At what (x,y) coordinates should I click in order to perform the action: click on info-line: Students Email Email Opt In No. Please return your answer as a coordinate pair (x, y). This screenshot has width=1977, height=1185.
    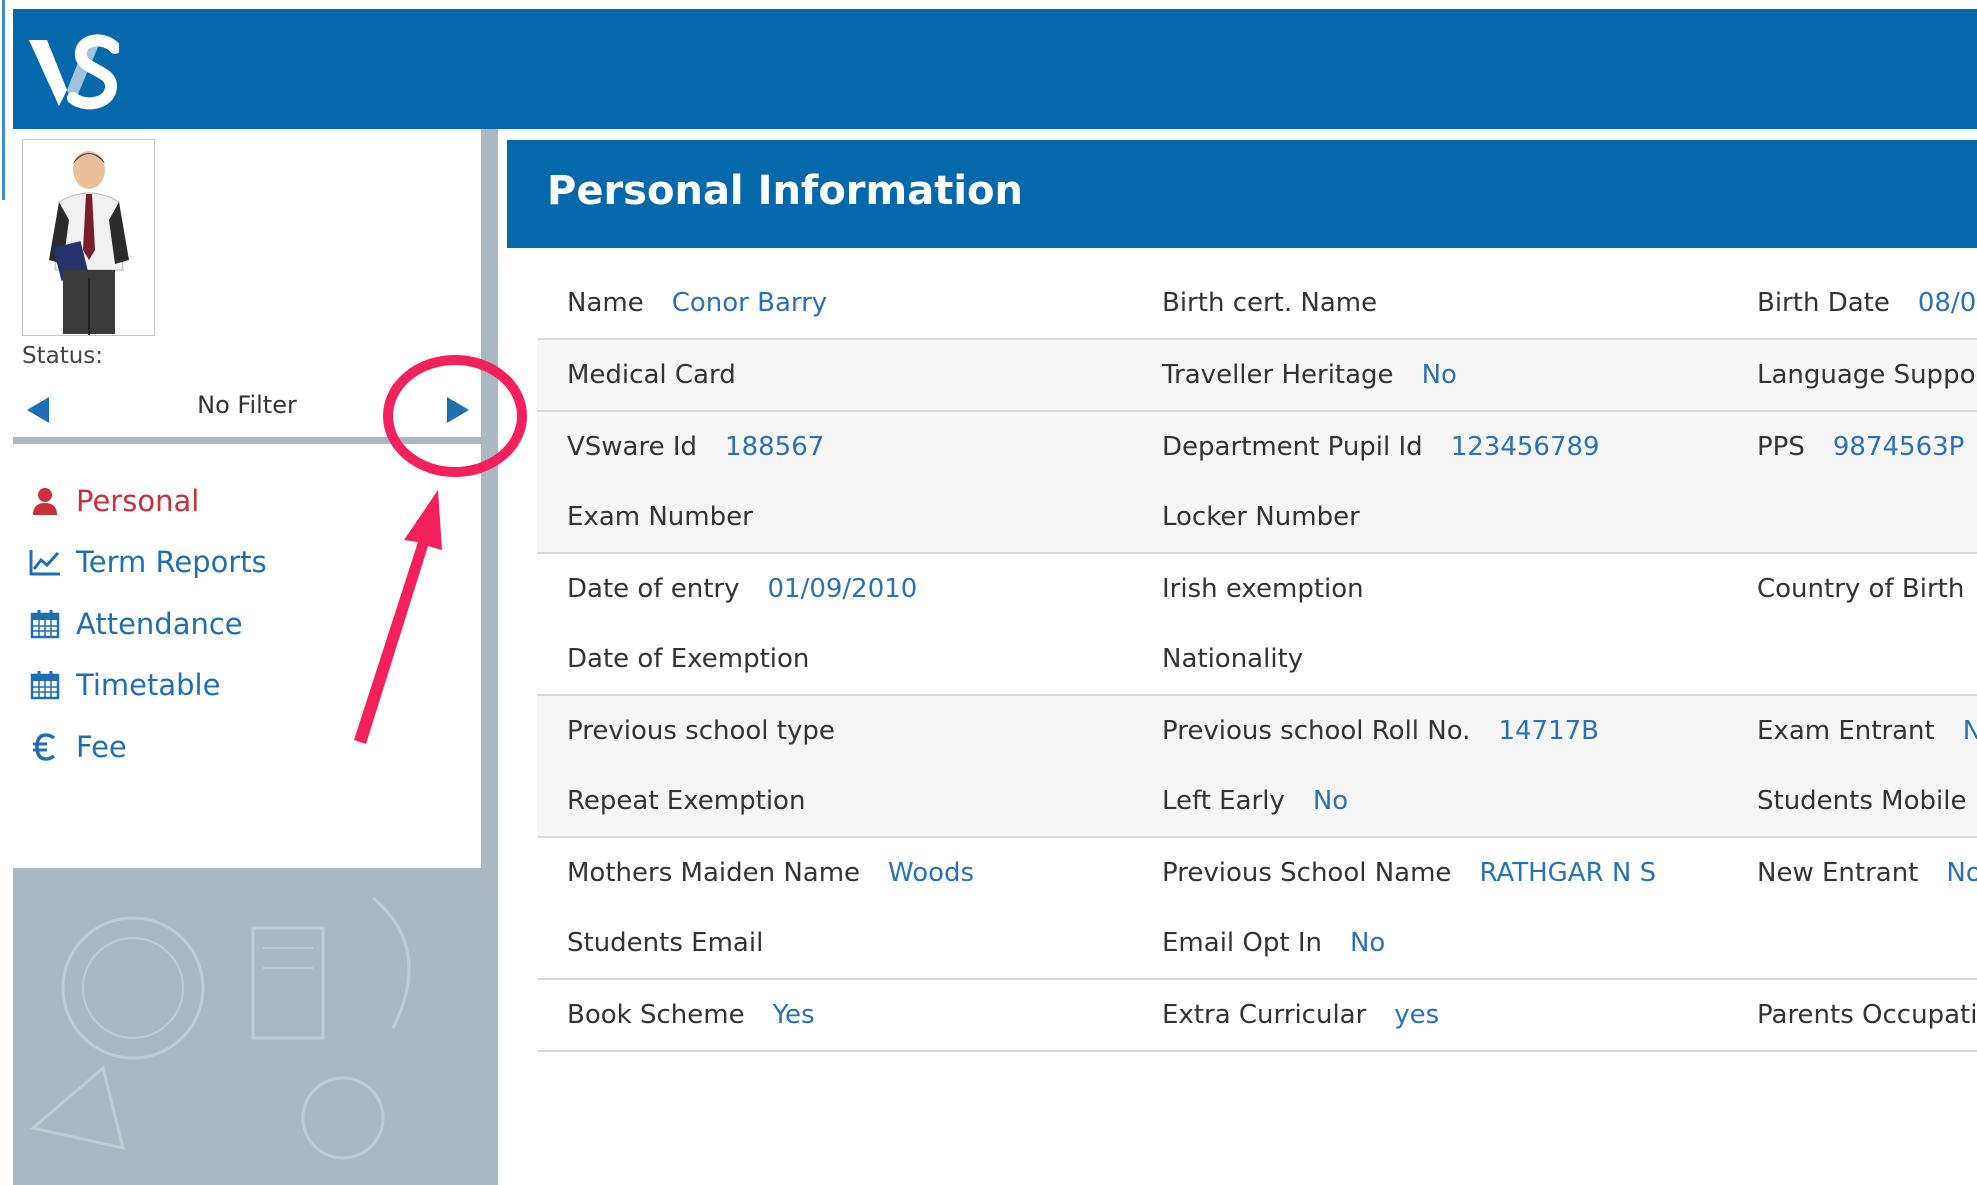
    Looking at the image, I should click on (1257, 943).